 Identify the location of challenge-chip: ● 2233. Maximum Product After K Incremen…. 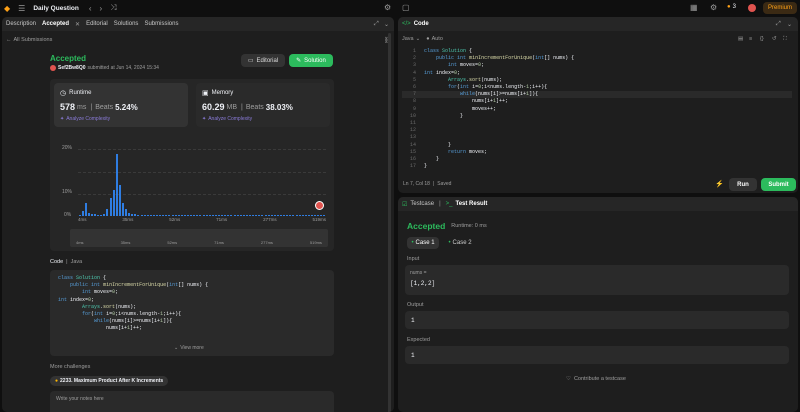
(109, 381).